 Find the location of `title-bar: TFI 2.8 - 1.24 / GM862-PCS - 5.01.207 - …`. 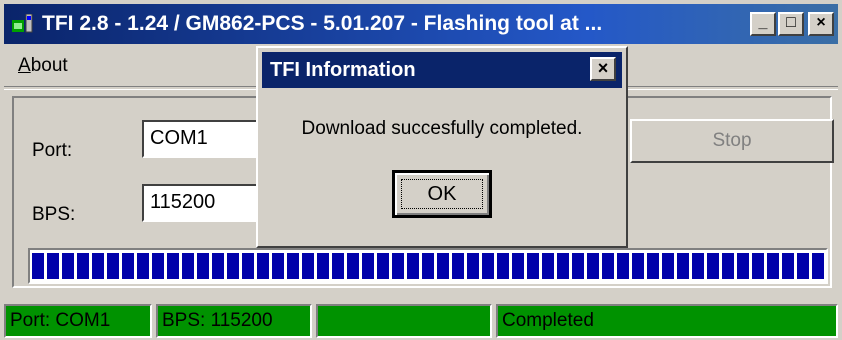

title-bar: TFI 2.8 - 1.24 / GM862-PCS - 5.01.207 - … is located at coordinates (421, 24).